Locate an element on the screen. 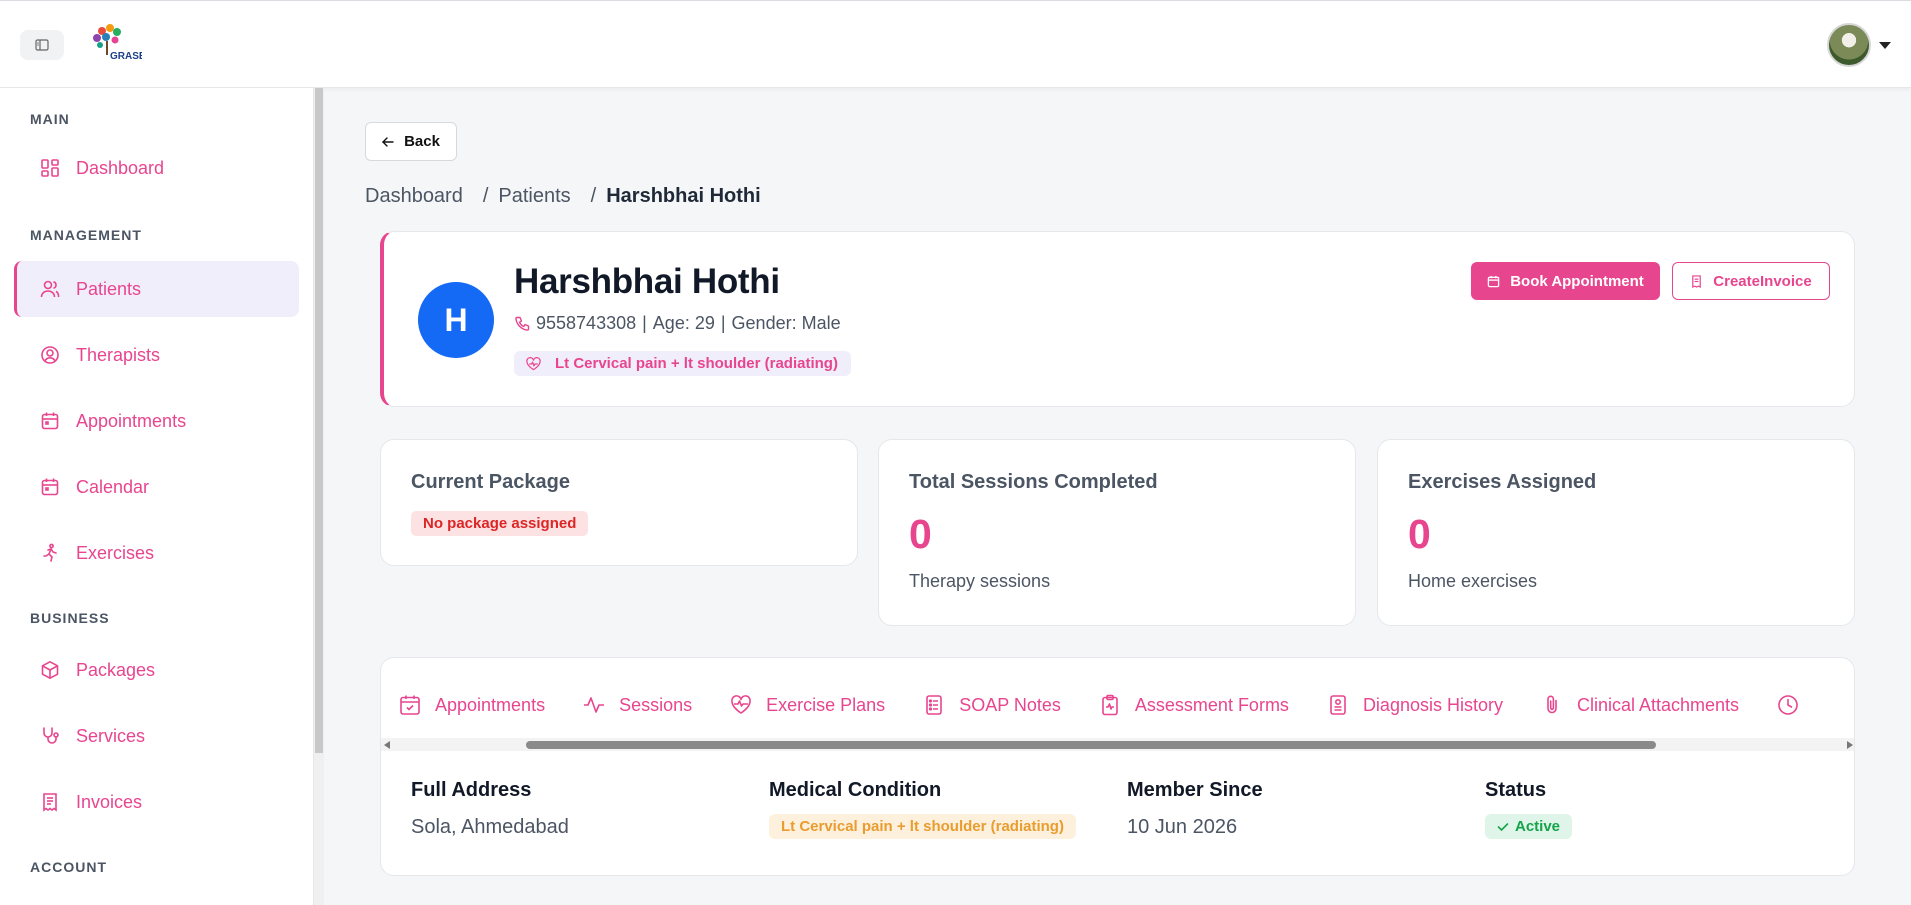 Image resolution: width=1911 pixels, height=905 pixels. sidebar-item-packages: Packages is located at coordinates (156, 670).